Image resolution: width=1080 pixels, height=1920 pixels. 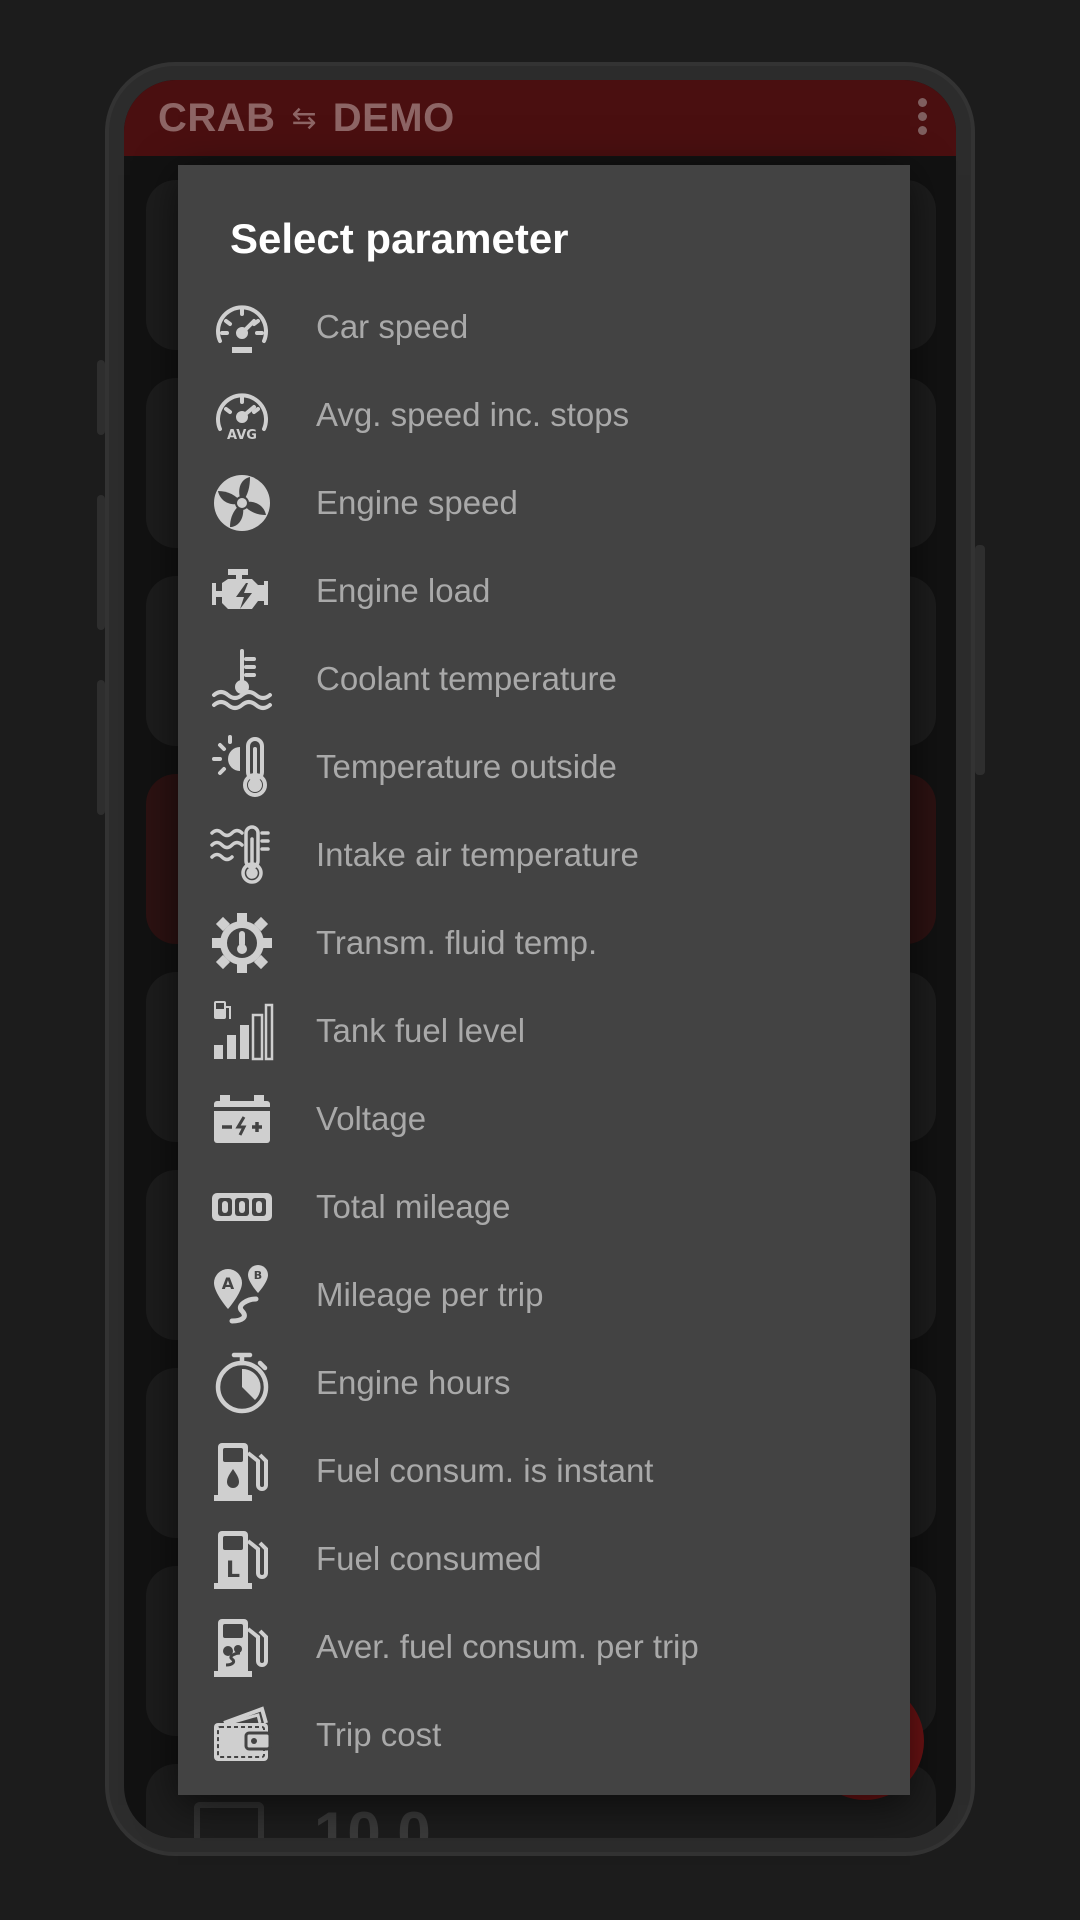 What do you see at coordinates (403, 590) in the screenshot?
I see `parameter-label: Engine load` at bounding box center [403, 590].